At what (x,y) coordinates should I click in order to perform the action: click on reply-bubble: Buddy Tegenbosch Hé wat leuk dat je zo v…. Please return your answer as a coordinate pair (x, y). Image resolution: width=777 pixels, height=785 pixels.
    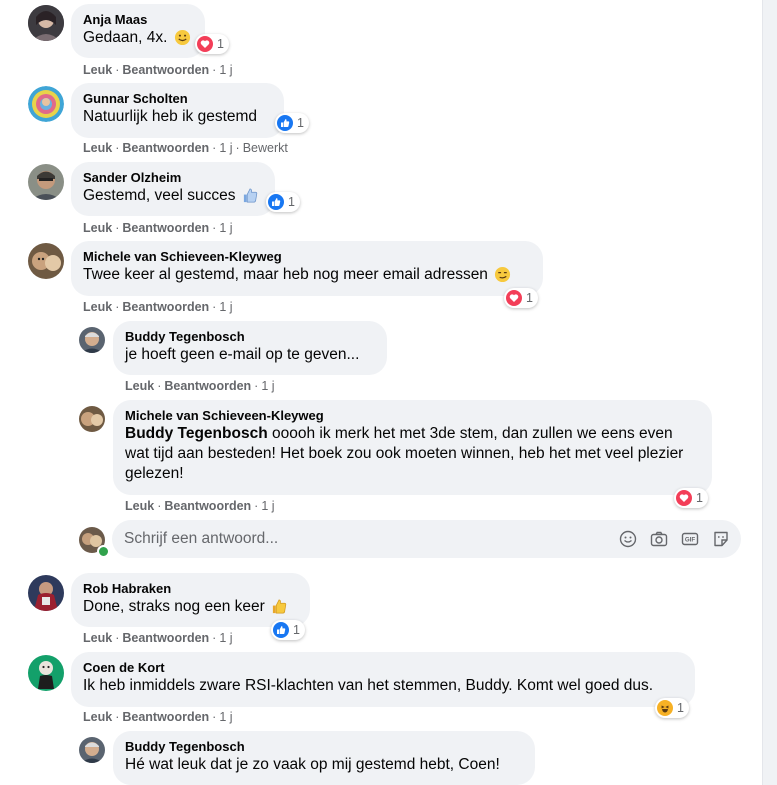
    Looking at the image, I should click on (324, 758).